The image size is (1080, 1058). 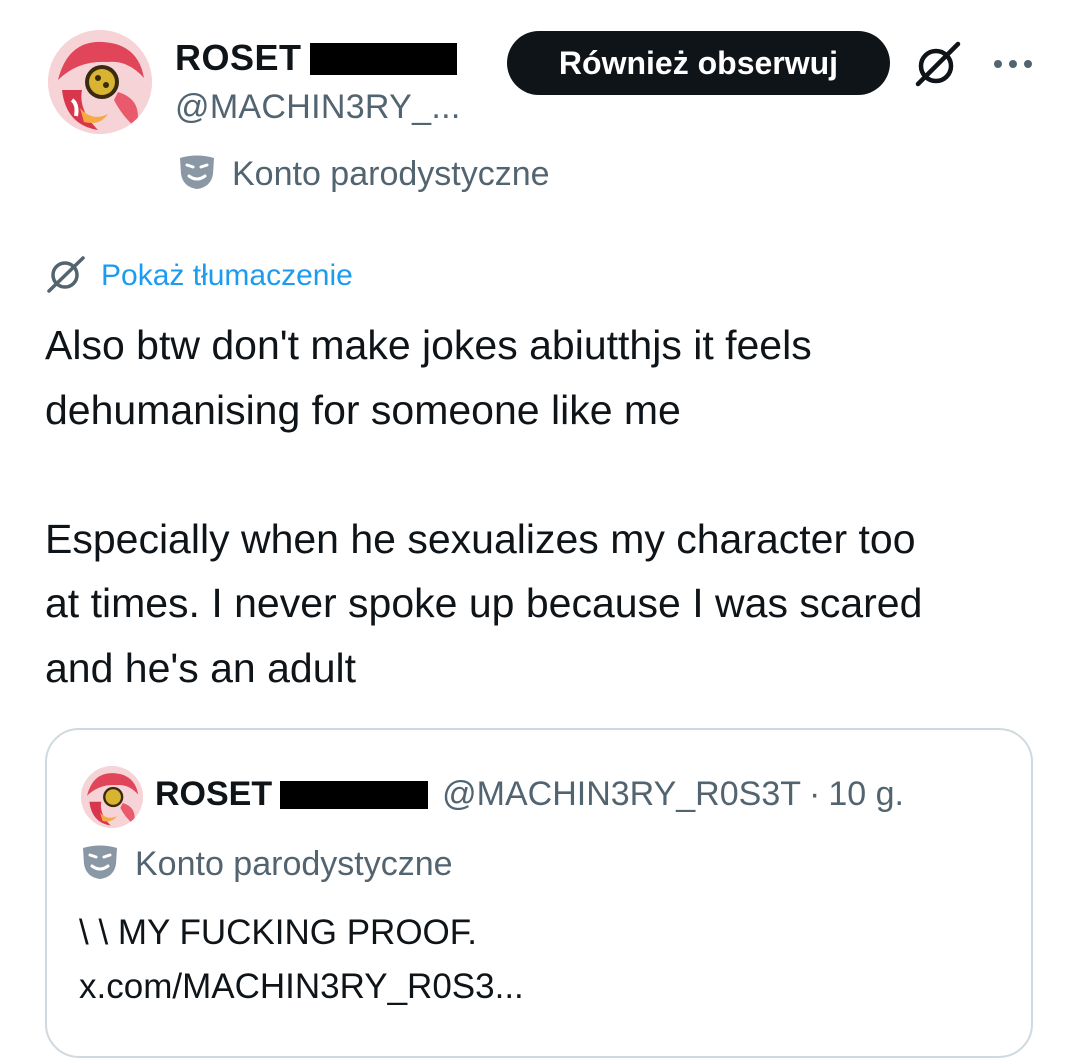 What do you see at coordinates (227, 276) in the screenshot?
I see `show-translation-label: Pokaż tłumaczenie` at bounding box center [227, 276].